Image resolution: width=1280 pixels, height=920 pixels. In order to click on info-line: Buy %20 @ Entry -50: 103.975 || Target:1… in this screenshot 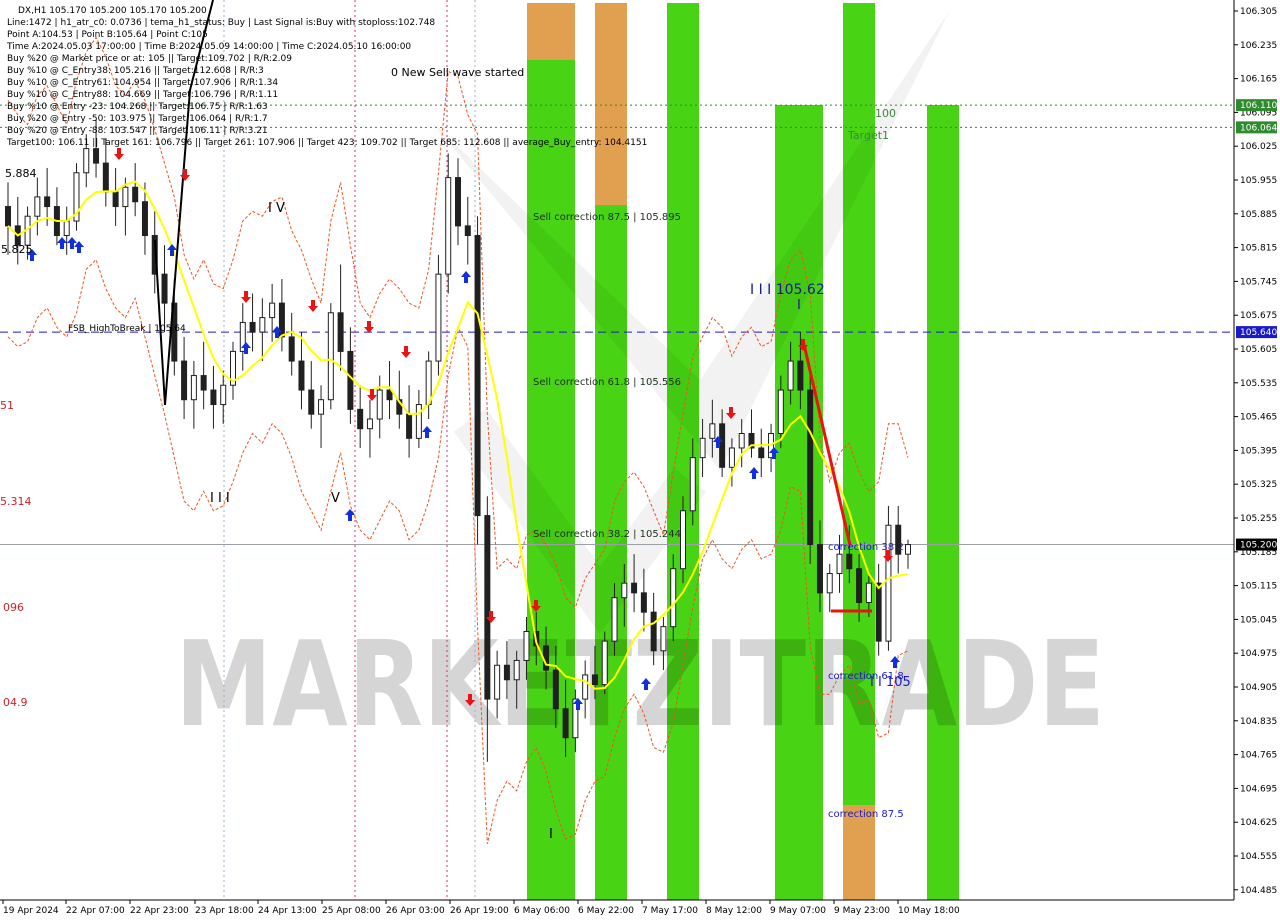, I will do `click(137, 119)`.